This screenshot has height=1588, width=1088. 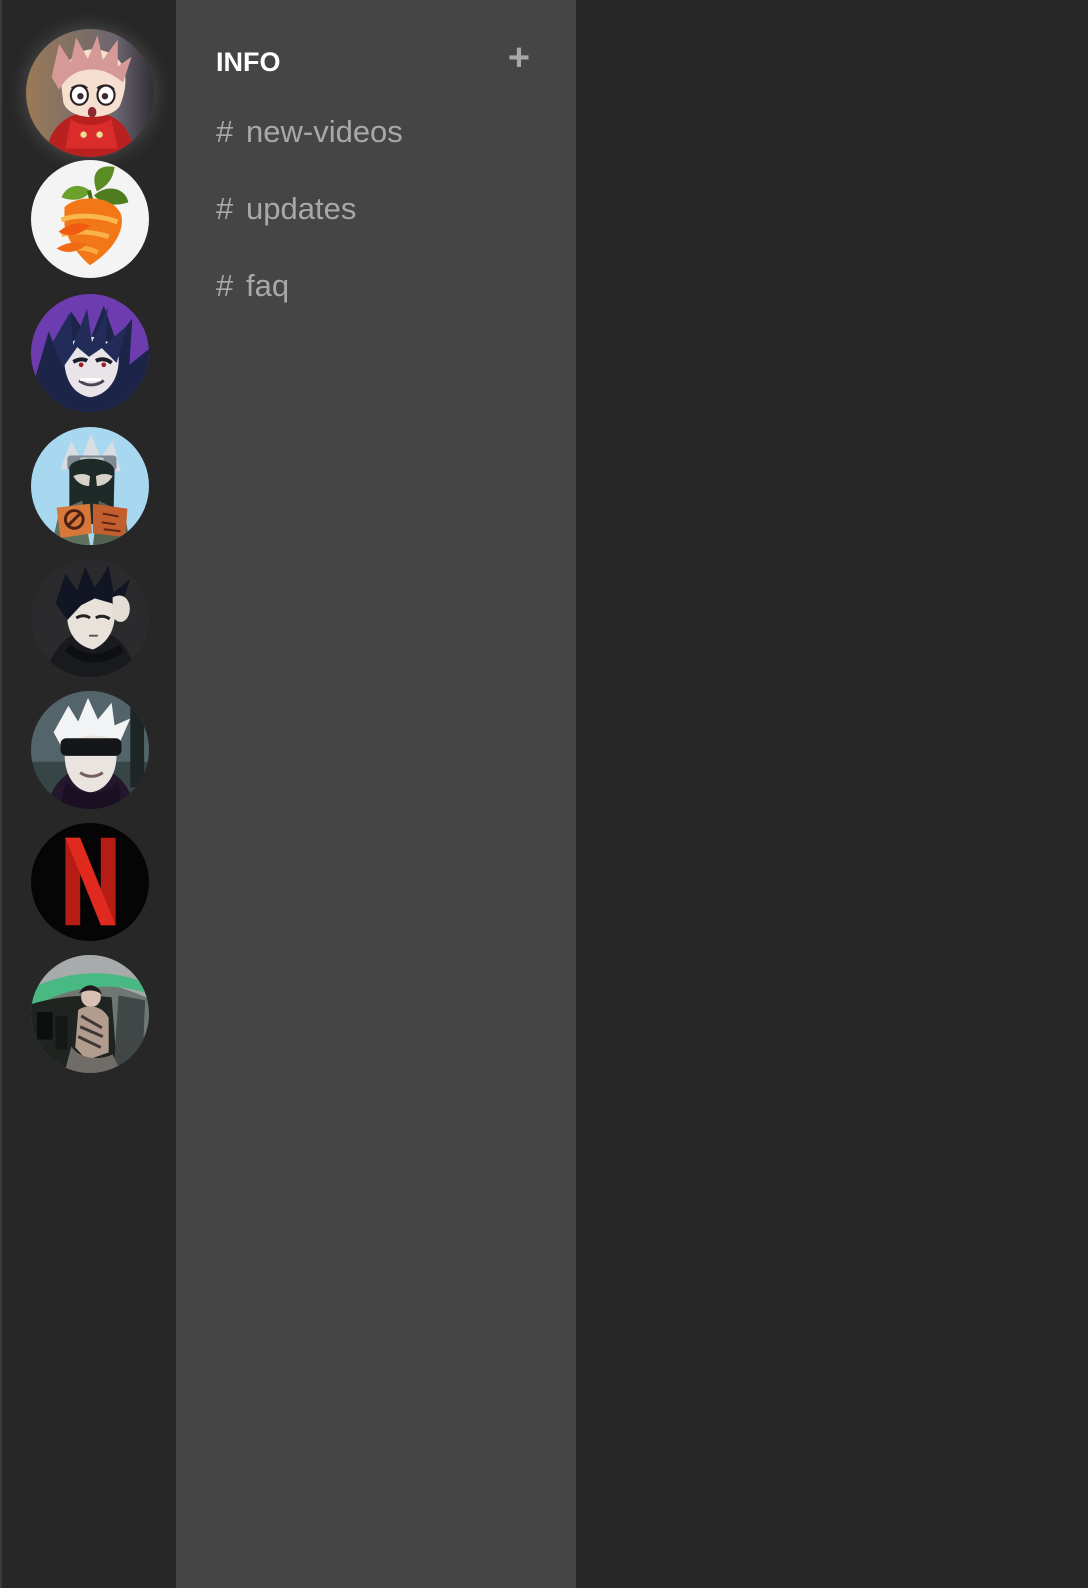 What do you see at coordinates (386, 304) in the screenshot?
I see `channel-item-faq: # faq` at bounding box center [386, 304].